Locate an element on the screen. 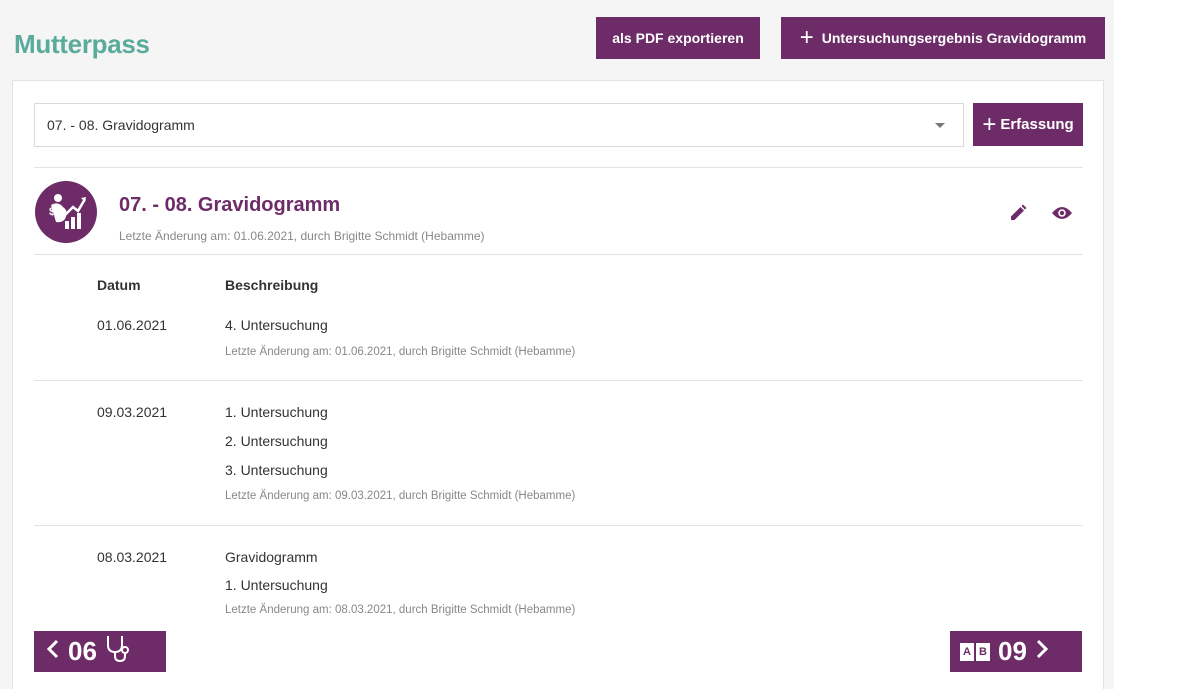 The width and height of the screenshot is (1186, 689). chevron-left-icon is located at coordinates (53, 651).